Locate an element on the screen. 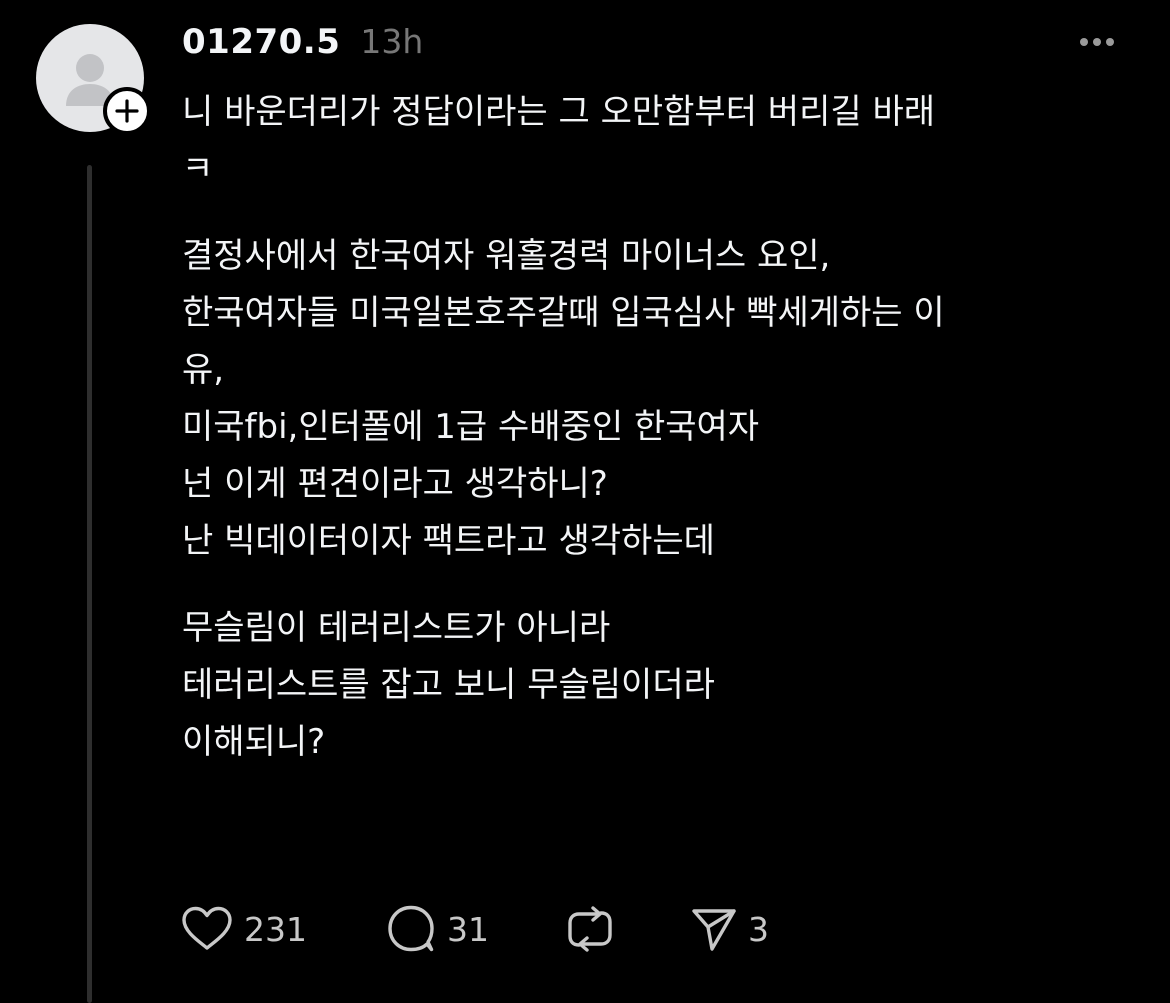  send-icon is located at coordinates (714, 930).